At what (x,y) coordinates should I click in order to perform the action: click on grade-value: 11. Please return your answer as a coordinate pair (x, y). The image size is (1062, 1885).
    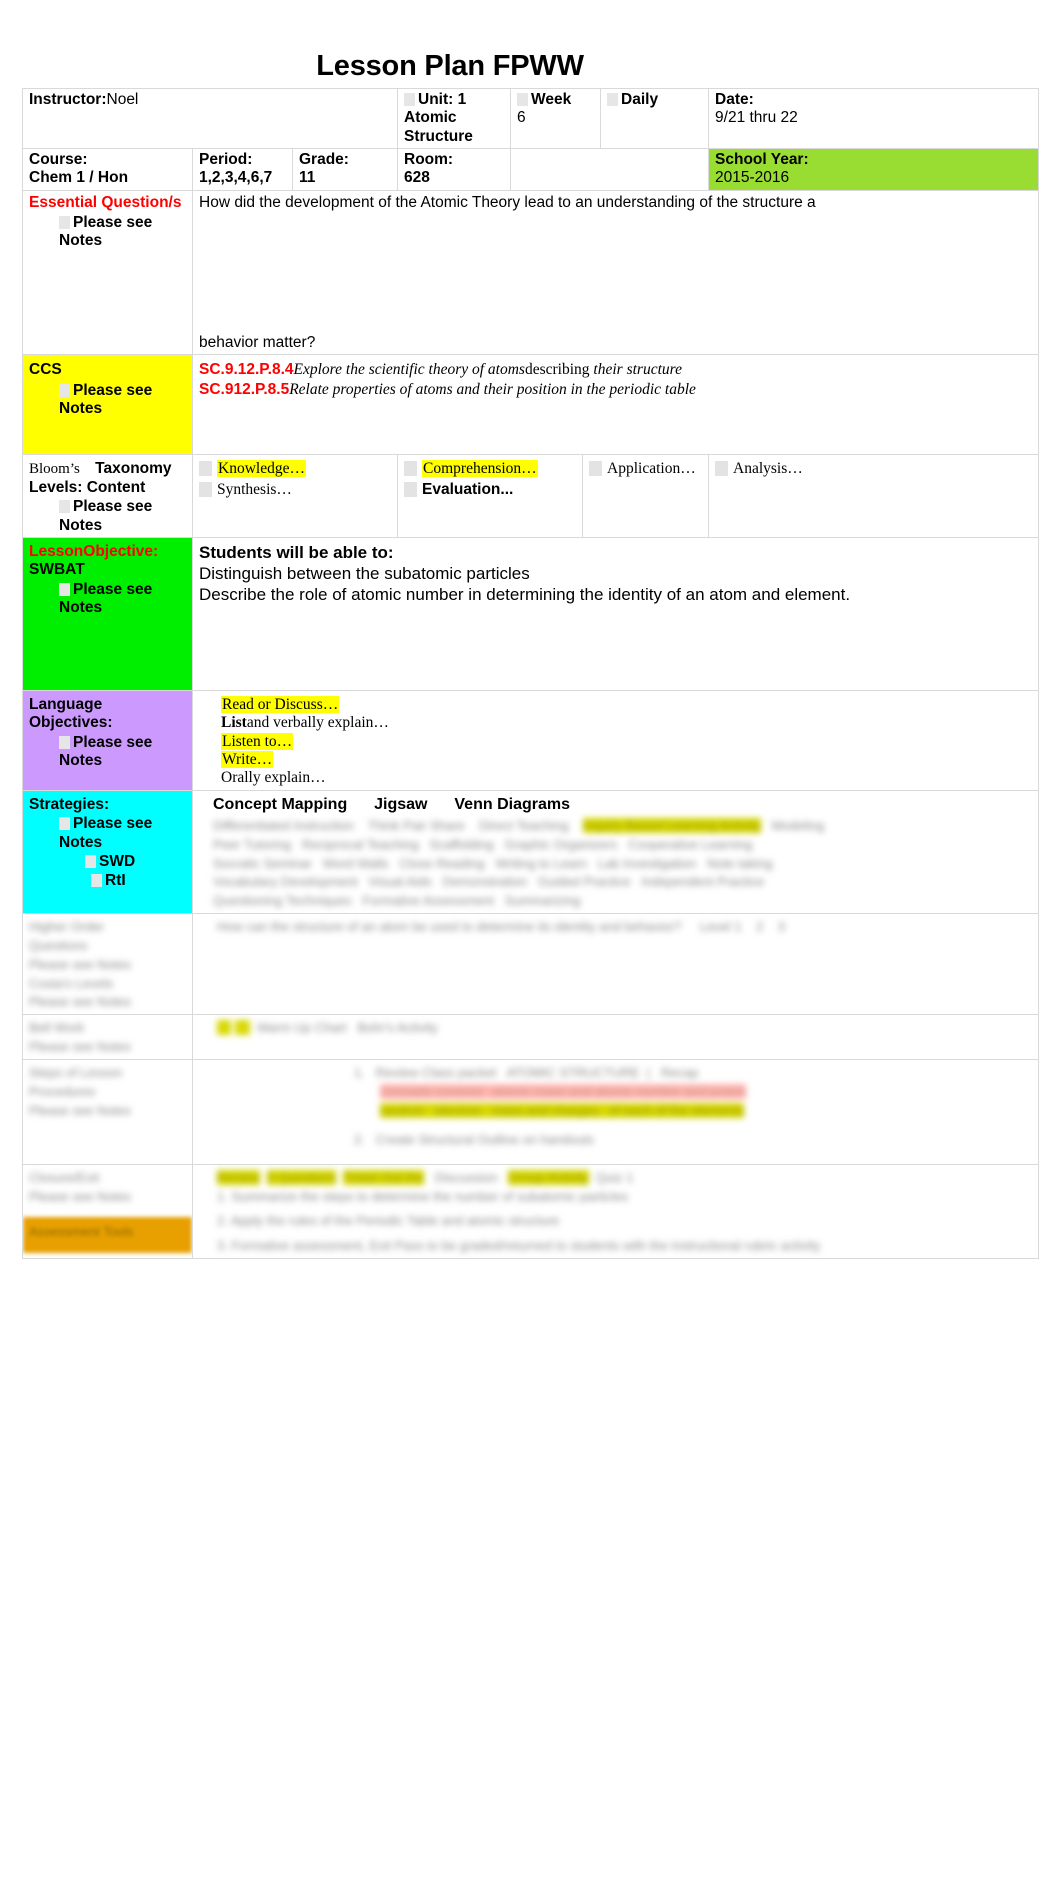
    Looking at the image, I should click on (307, 178).